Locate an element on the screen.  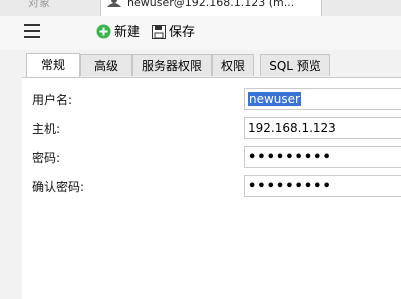
tab-sql-preview-label: SQL 预览 is located at coordinates (295, 66).